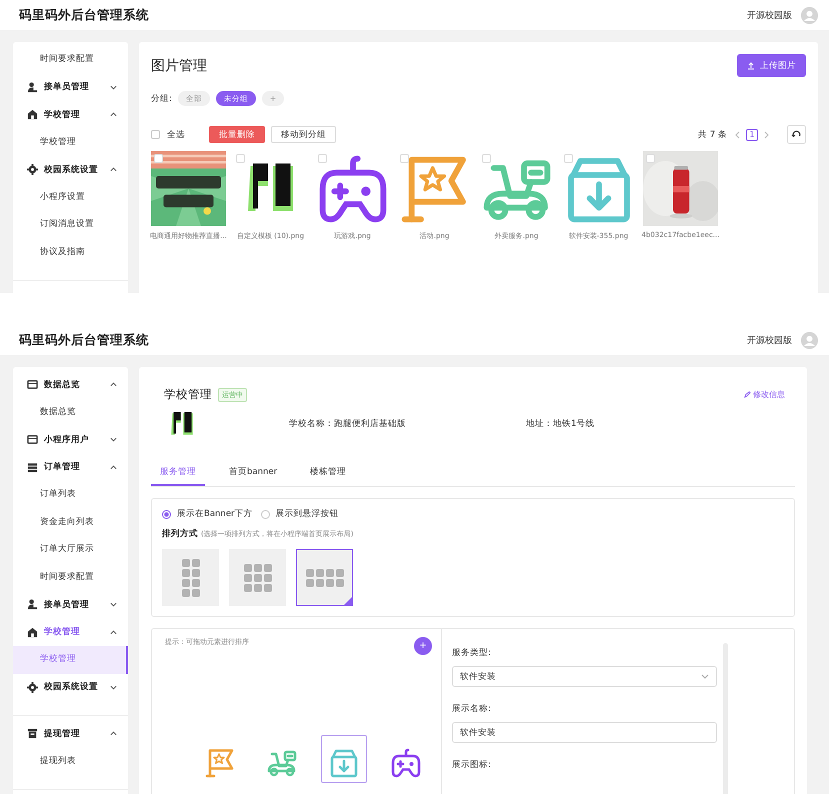  I want to click on nav-group: 小程序用户, so click(70, 440).